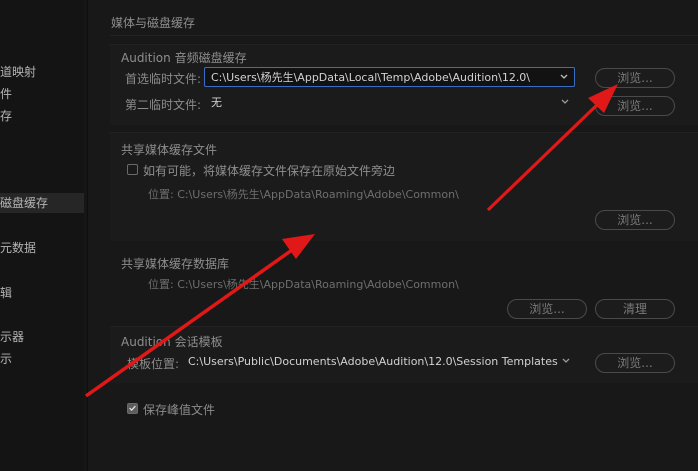 The width and height of the screenshot is (698, 471). Describe the element at coordinates (6, 292) in the screenshot. I see `sidebar-item-editing: 辑` at that location.